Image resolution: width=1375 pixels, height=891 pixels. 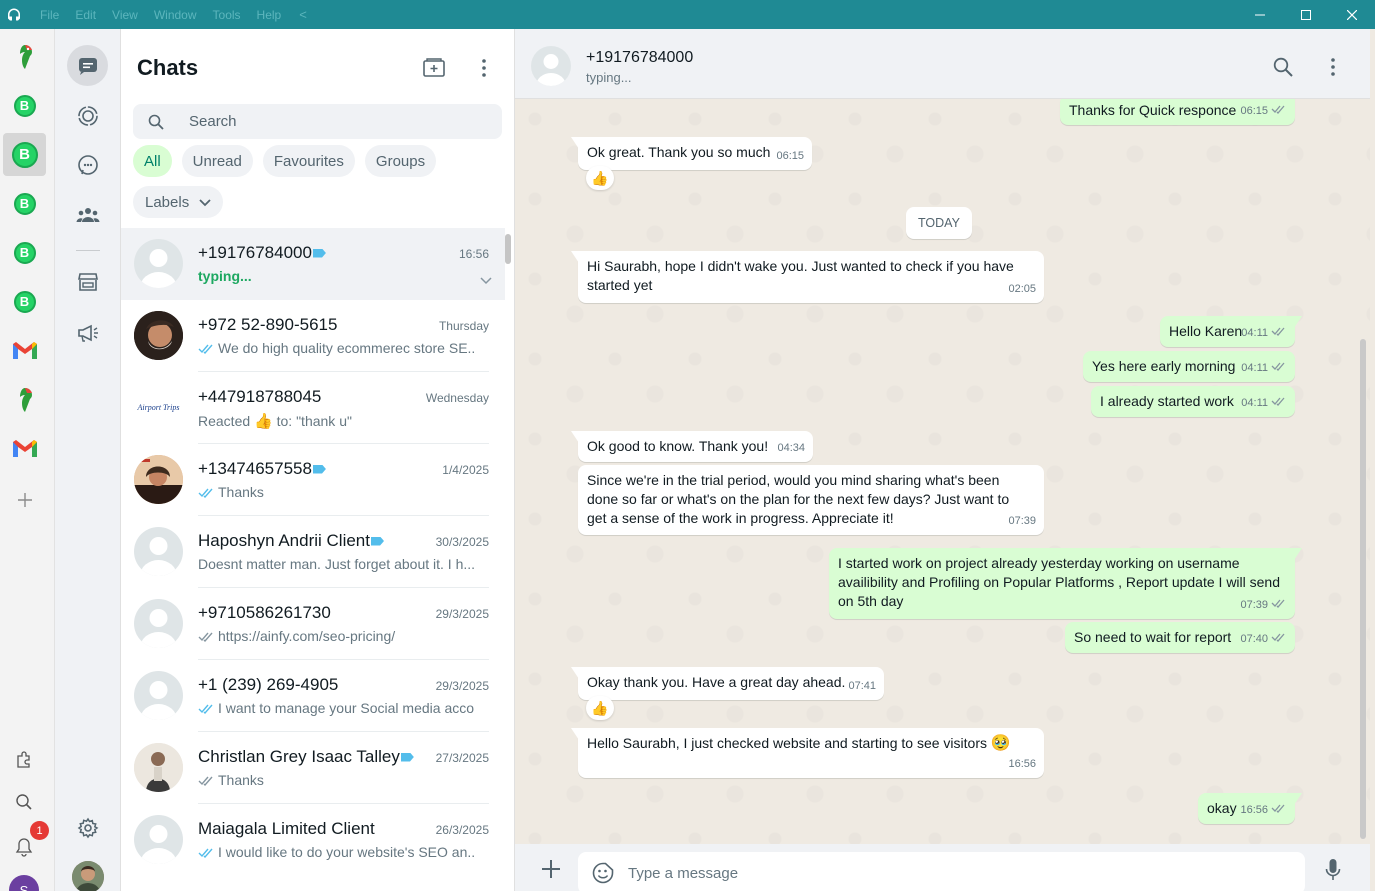 I want to click on filter-all: All, so click(x=152, y=161).